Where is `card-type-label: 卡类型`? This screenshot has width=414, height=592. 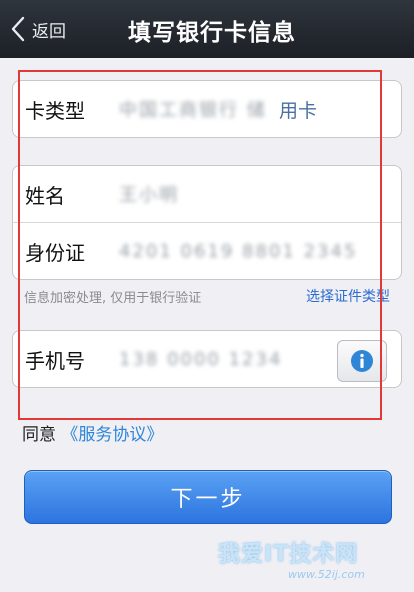 card-type-label: 卡类型 is located at coordinates (55, 110).